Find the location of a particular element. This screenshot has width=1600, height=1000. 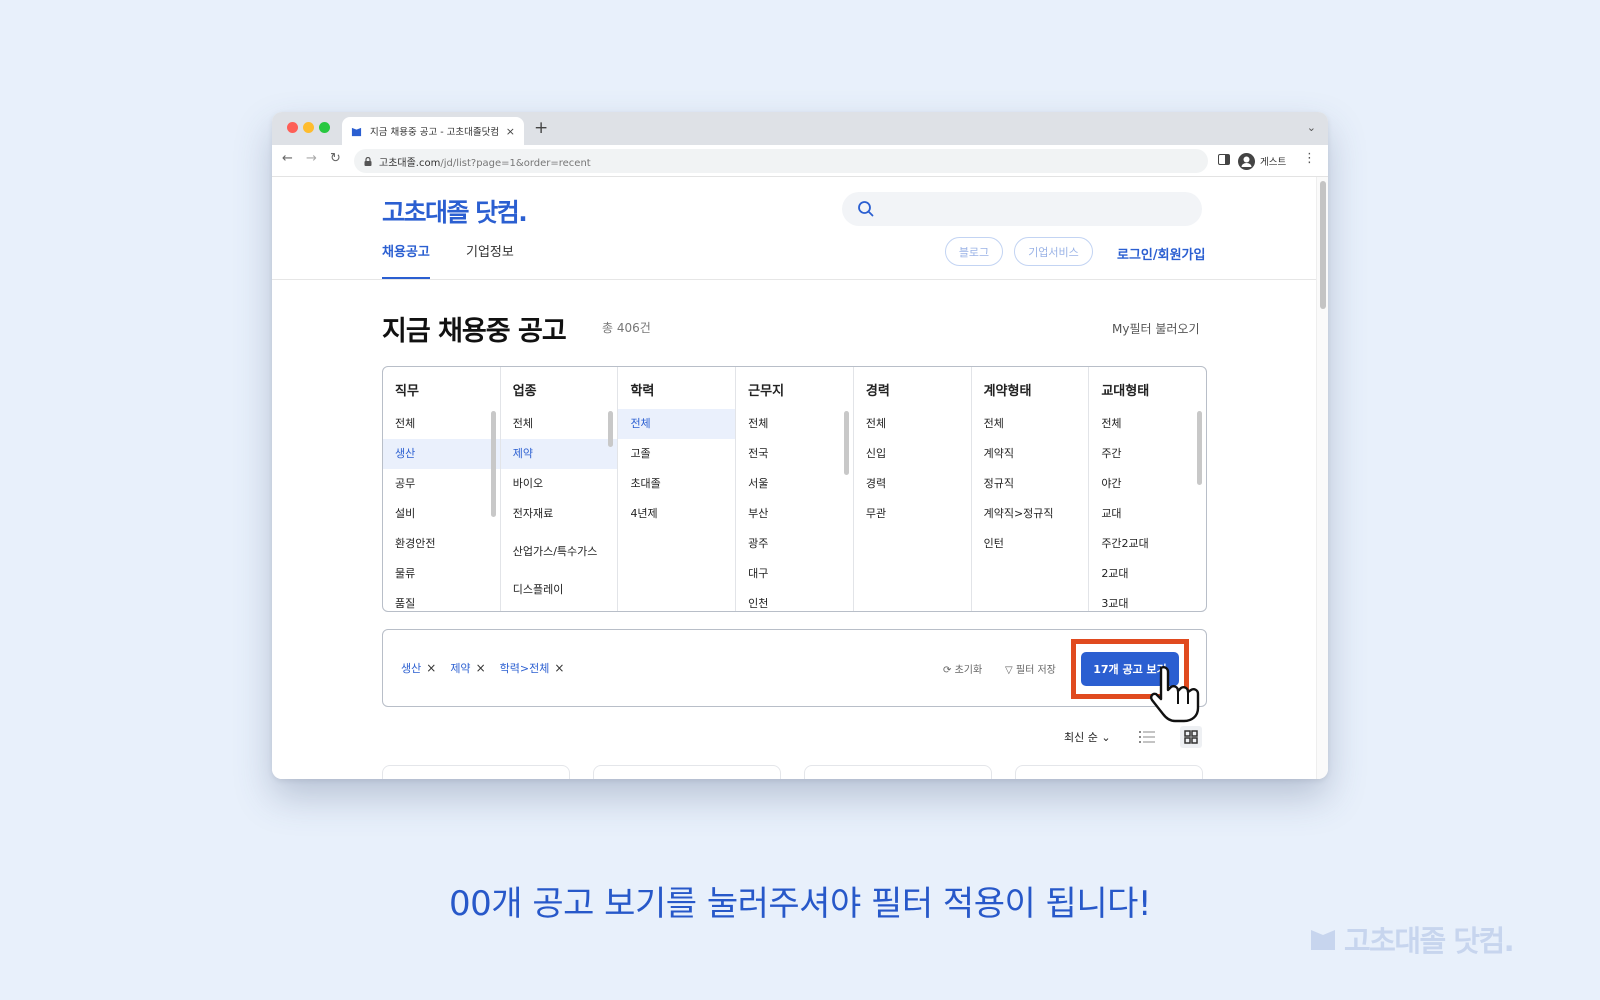

filter-option: 서울 is located at coordinates (794, 484).